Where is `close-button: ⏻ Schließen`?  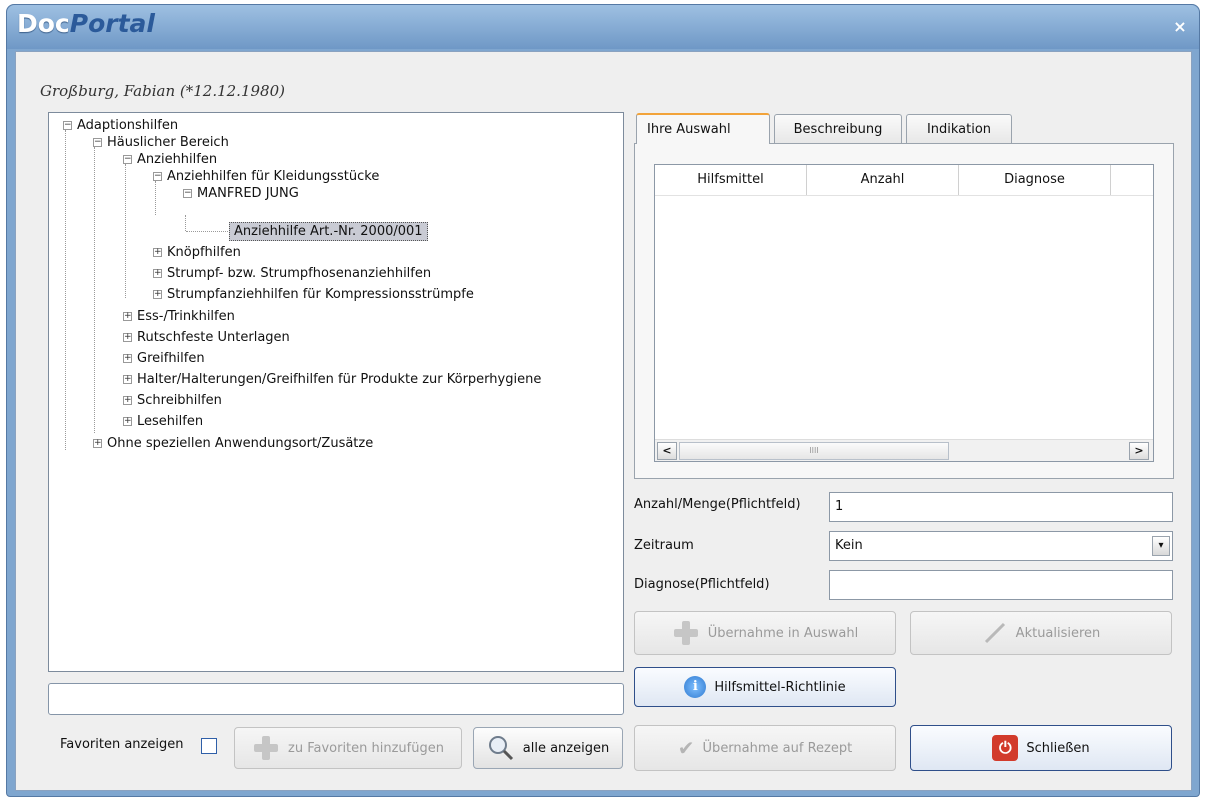 close-button: ⏻ Schließen is located at coordinates (1041, 748).